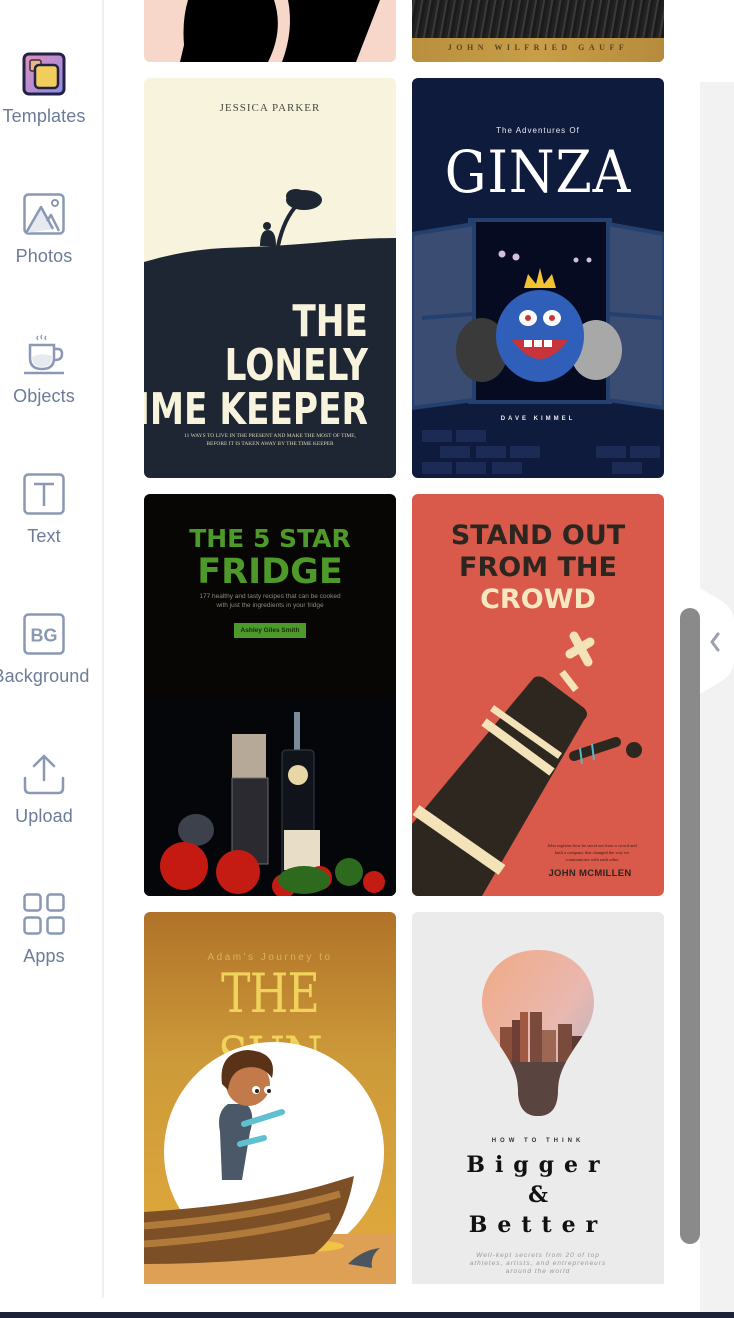 This screenshot has width=734, height=1318. Describe the element at coordinates (280, 31) in the screenshot. I see `silhouette-illustration` at that location.